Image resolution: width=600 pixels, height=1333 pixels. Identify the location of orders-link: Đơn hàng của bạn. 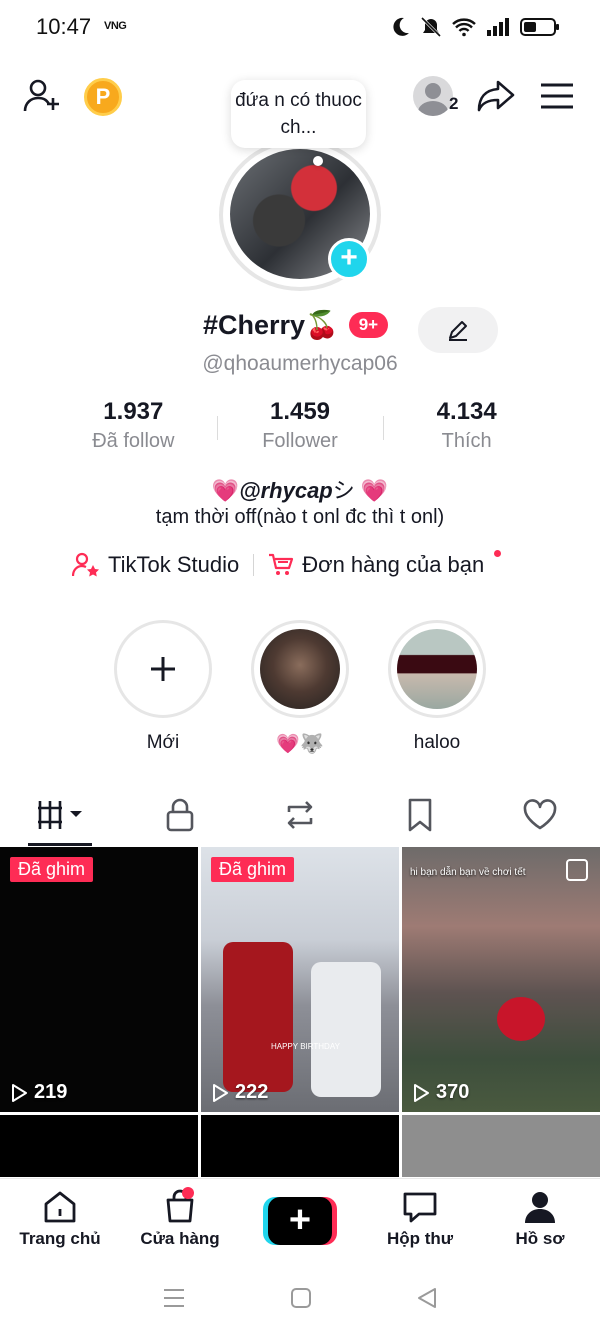
(385, 563).